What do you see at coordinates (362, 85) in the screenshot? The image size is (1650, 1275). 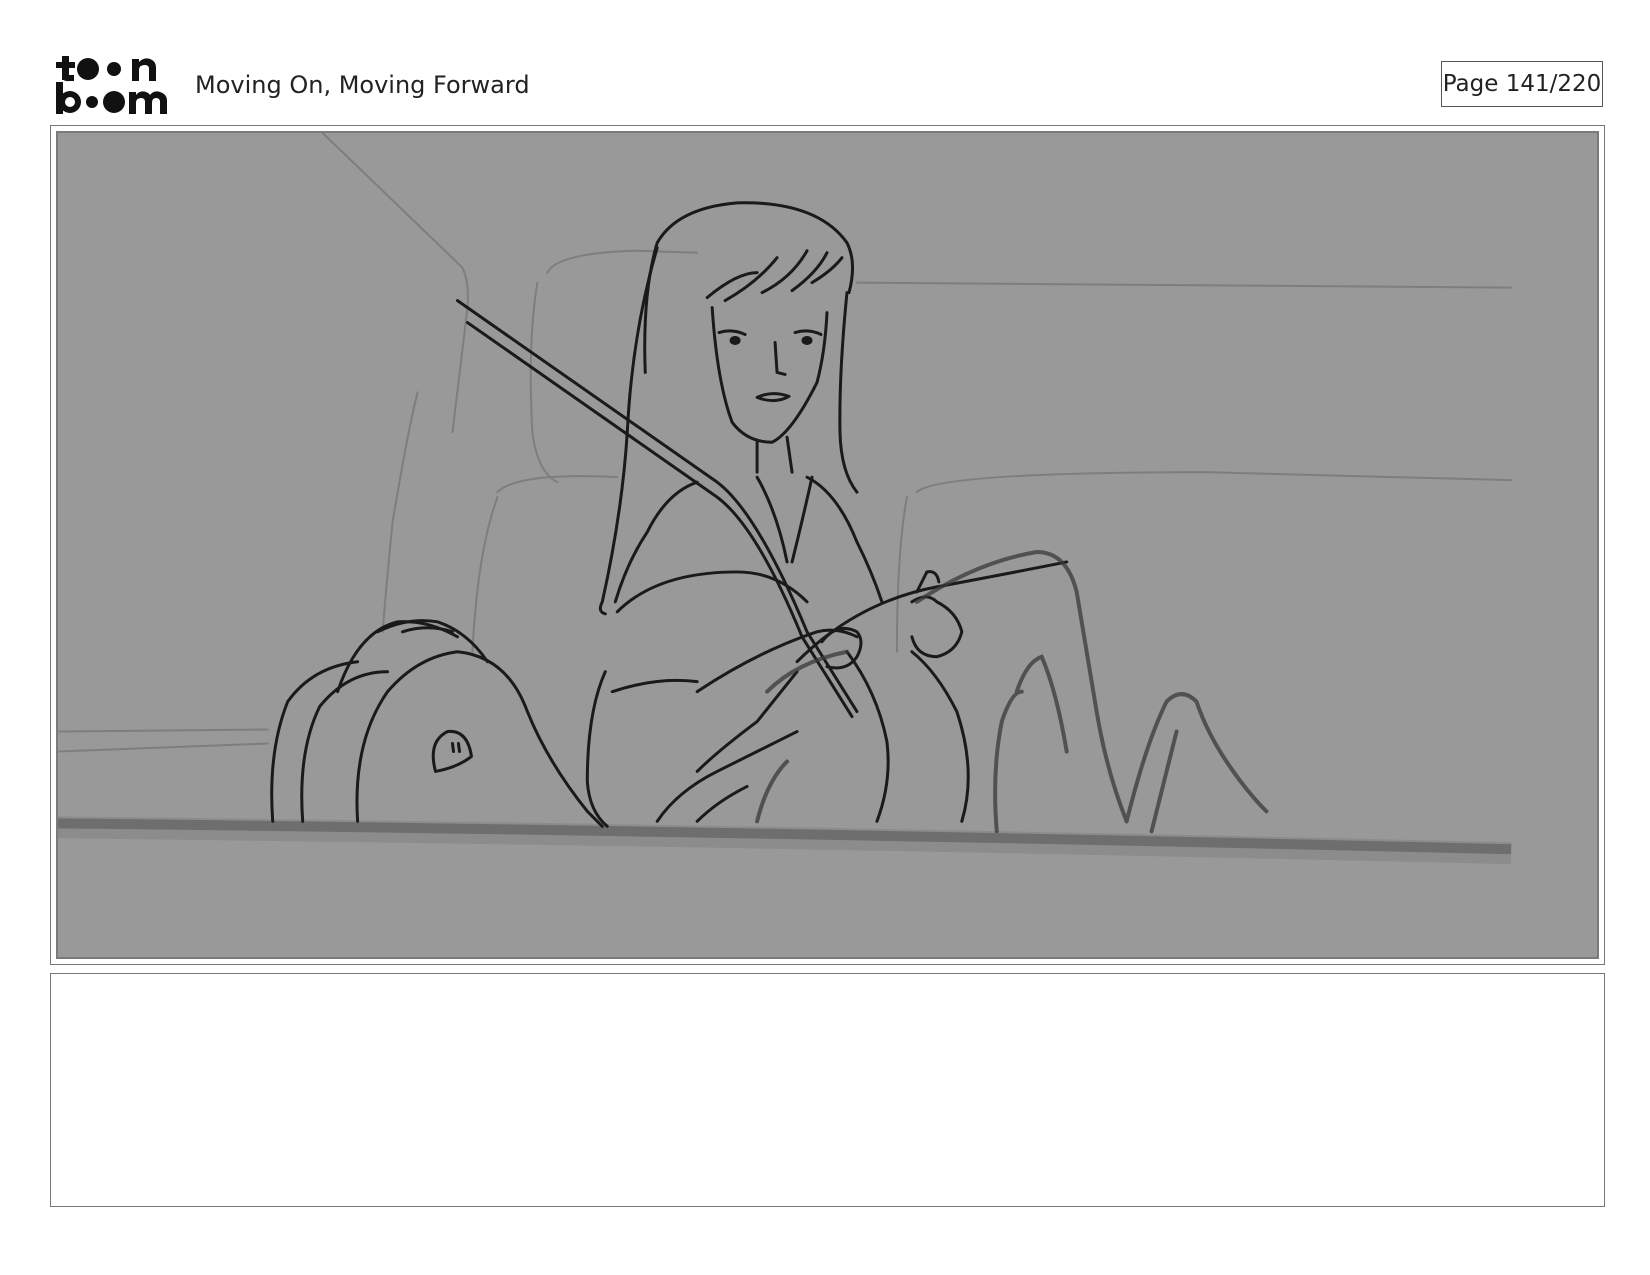 I see `document-title: Moving On, Moving Forward` at bounding box center [362, 85].